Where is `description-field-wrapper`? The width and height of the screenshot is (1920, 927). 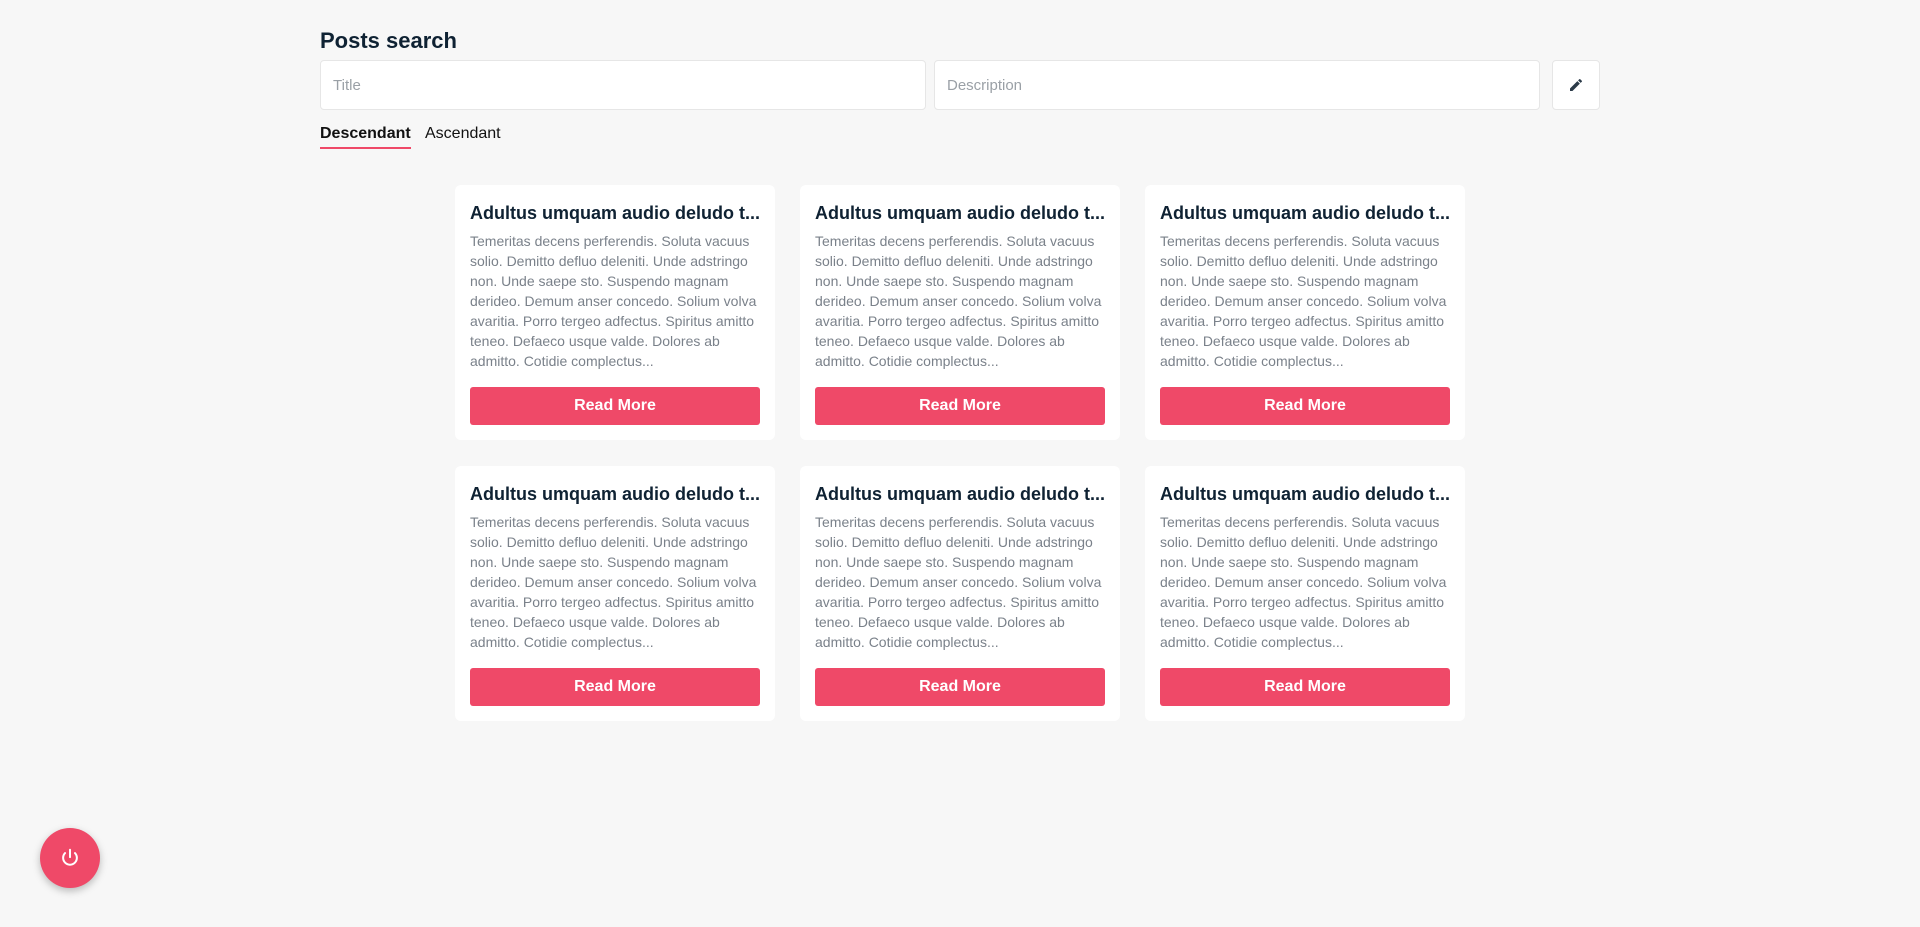
description-field-wrapper is located at coordinates (1237, 85).